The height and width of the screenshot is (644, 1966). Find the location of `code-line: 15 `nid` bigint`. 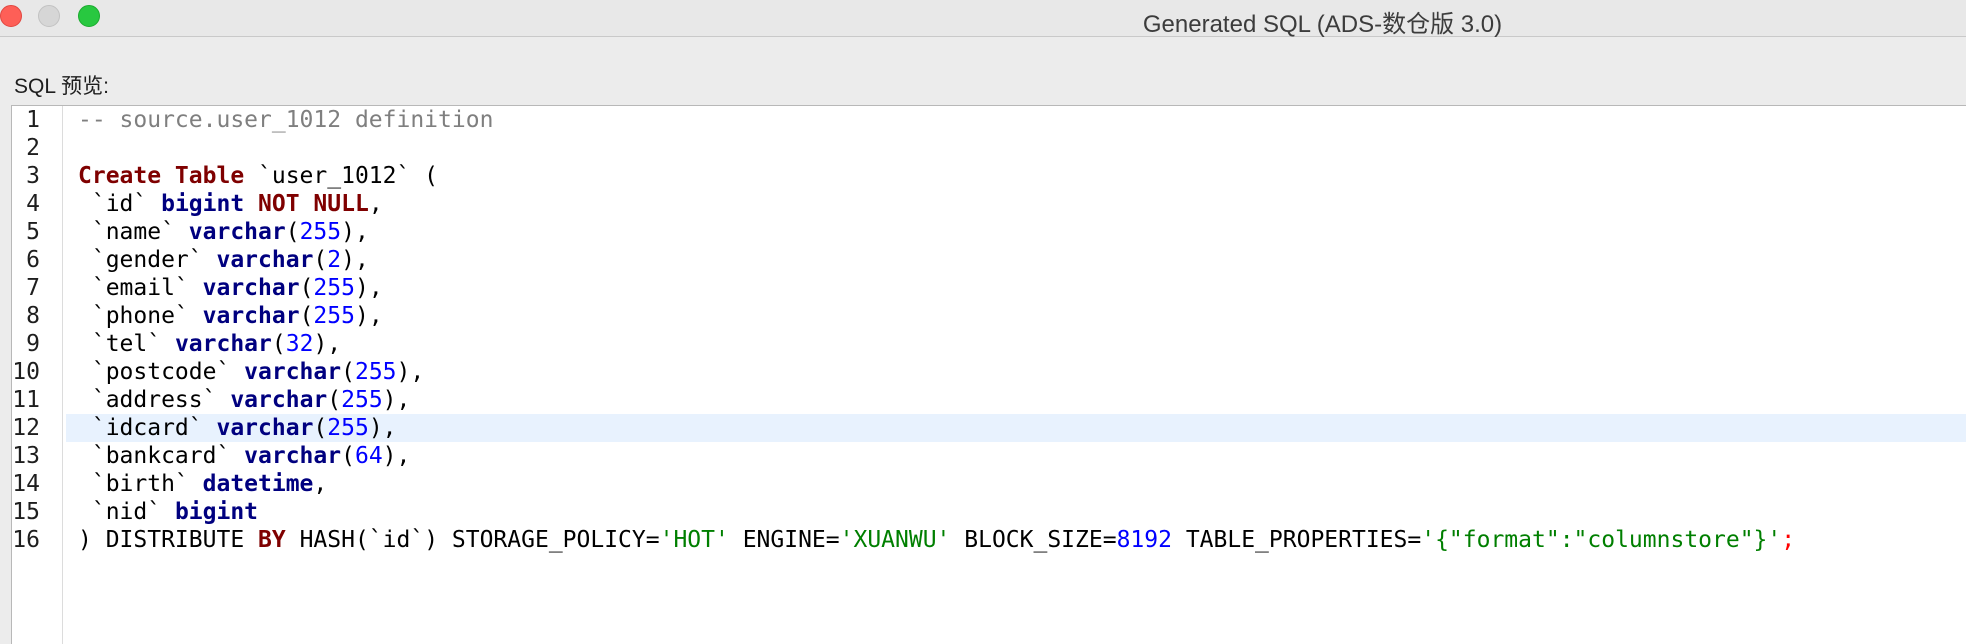

code-line: 15 `nid` bigint is located at coordinates (989, 512).